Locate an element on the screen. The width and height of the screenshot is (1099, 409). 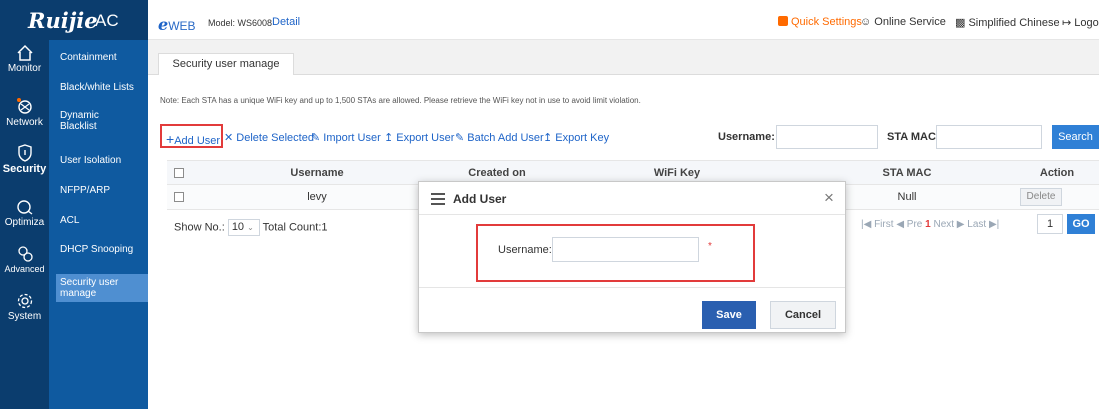
last-page-link: Last ▶| is located at coordinates (983, 224).